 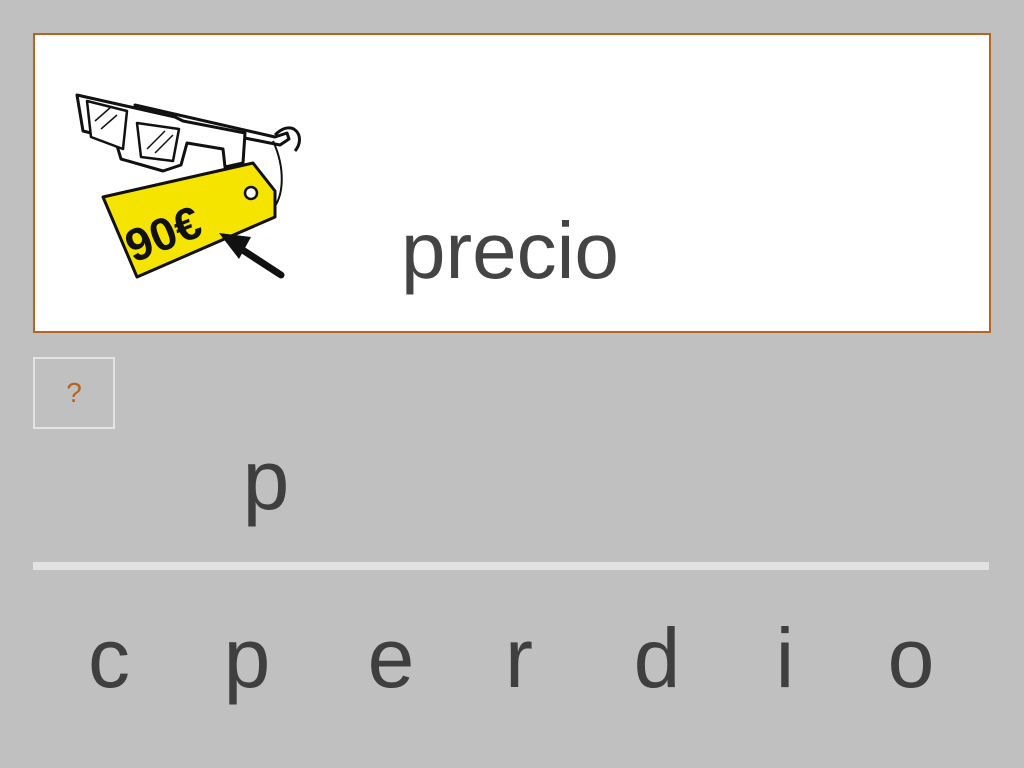 I want to click on answer-letter-1: p, so click(x=266, y=480).